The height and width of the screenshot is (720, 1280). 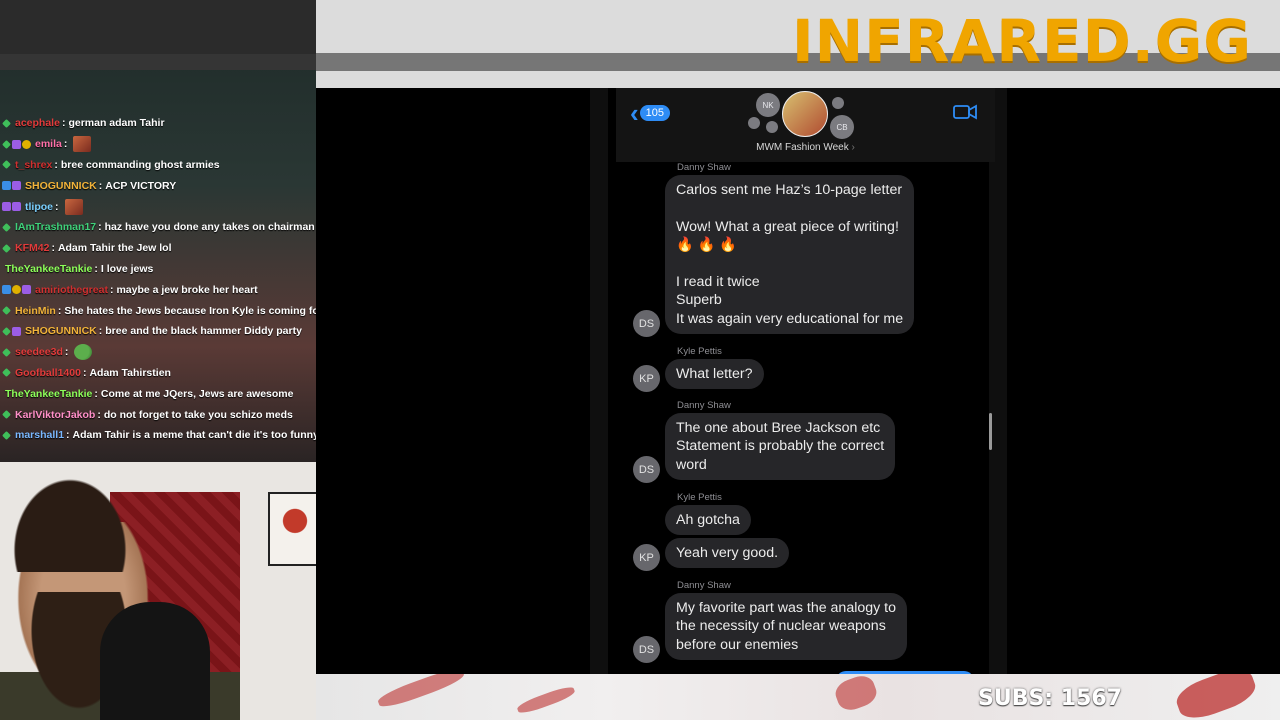 What do you see at coordinates (127, 268) in the screenshot?
I see `chat-text: I love jews` at bounding box center [127, 268].